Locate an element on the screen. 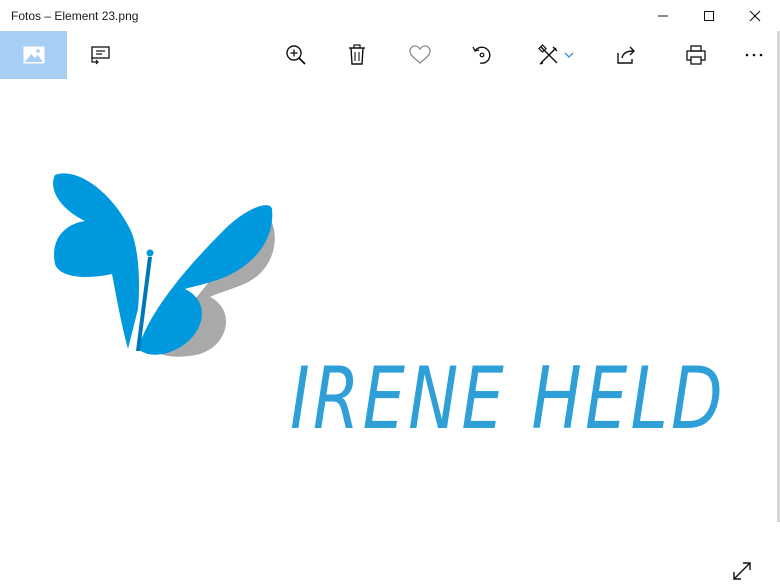 This screenshot has width=780, height=587. title-bar: Fotos – Element 23.png is located at coordinates (390, 15).